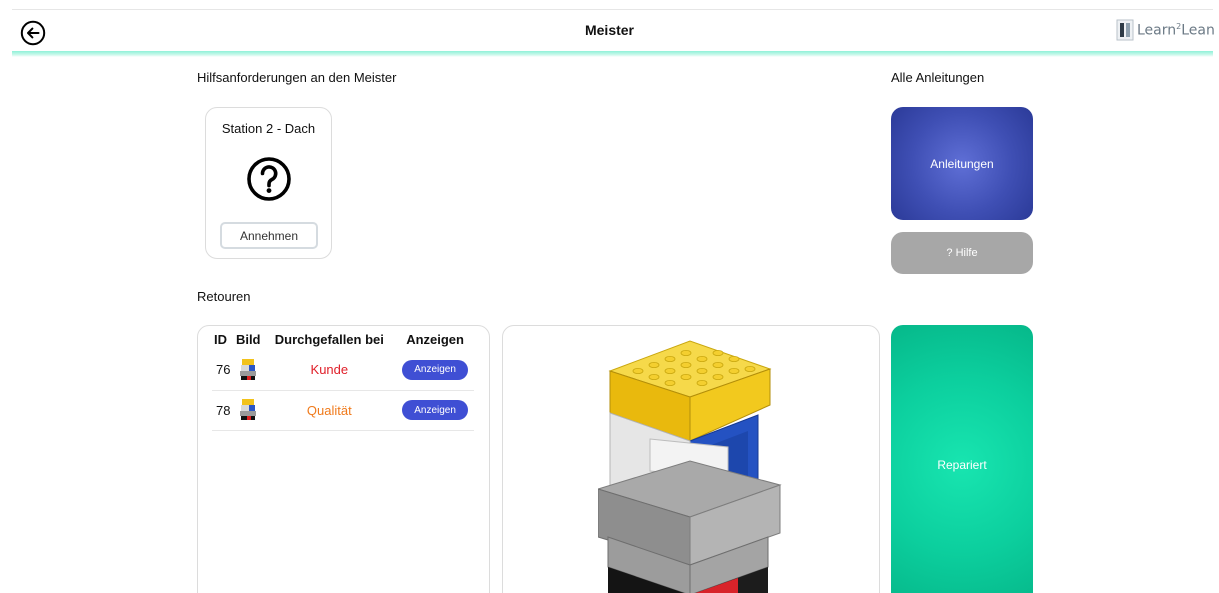 This screenshot has height=593, width=1219. Describe the element at coordinates (268, 128) in the screenshot. I see `help-request-station: Station 2 - Dach` at that location.